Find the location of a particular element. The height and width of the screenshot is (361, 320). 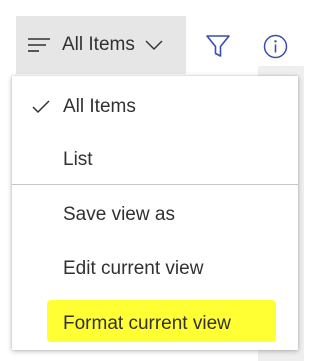

checkmark-icon is located at coordinates (41, 107).